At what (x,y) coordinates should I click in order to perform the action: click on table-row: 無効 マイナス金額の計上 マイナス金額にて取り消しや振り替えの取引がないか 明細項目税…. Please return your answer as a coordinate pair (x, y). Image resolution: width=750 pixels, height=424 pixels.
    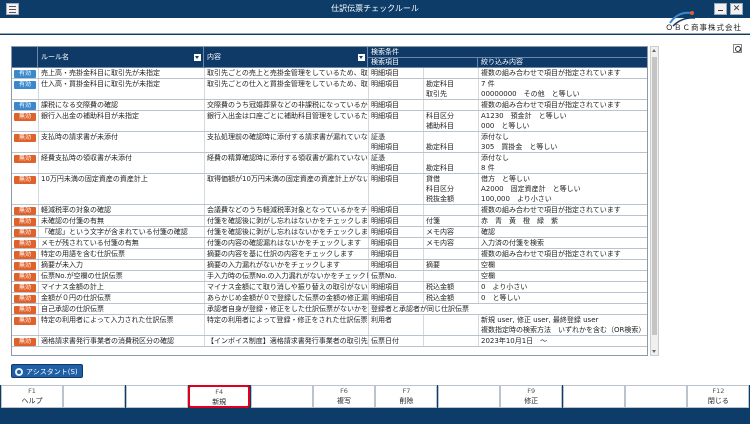
    Looking at the image, I should click on (329, 287).